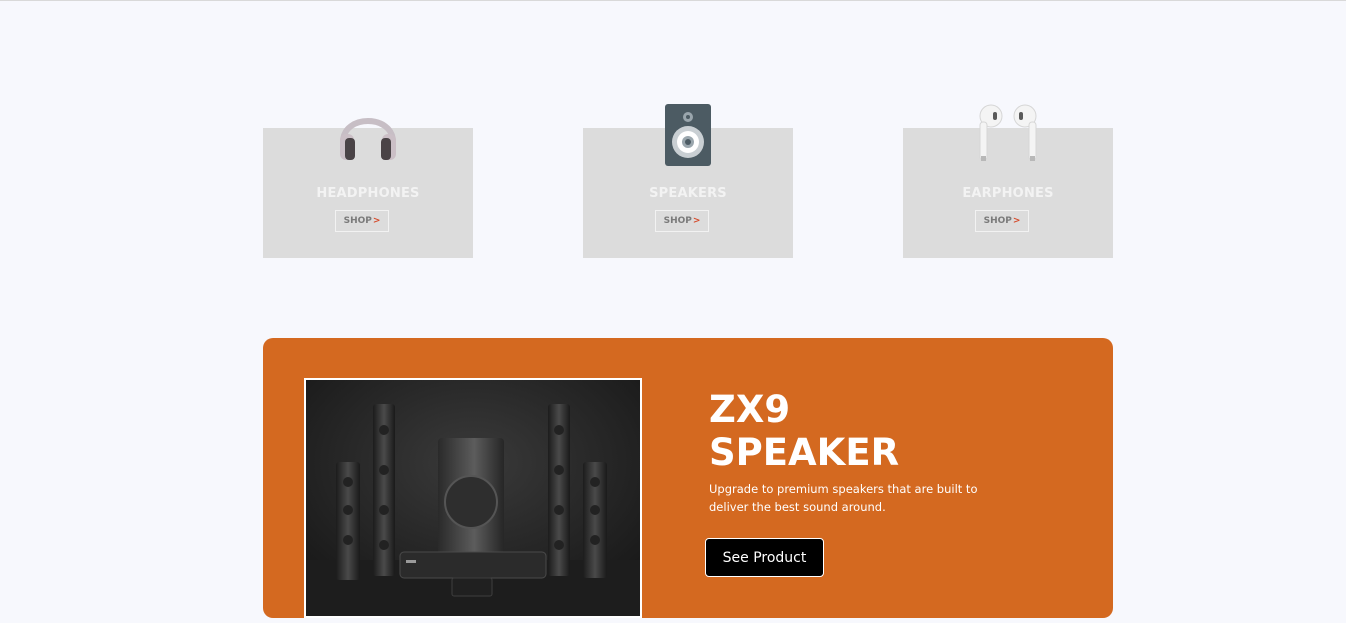 The height and width of the screenshot is (623, 1346). I want to click on category-card-headphones: HEADPHONES SHOP >, so click(368, 188).